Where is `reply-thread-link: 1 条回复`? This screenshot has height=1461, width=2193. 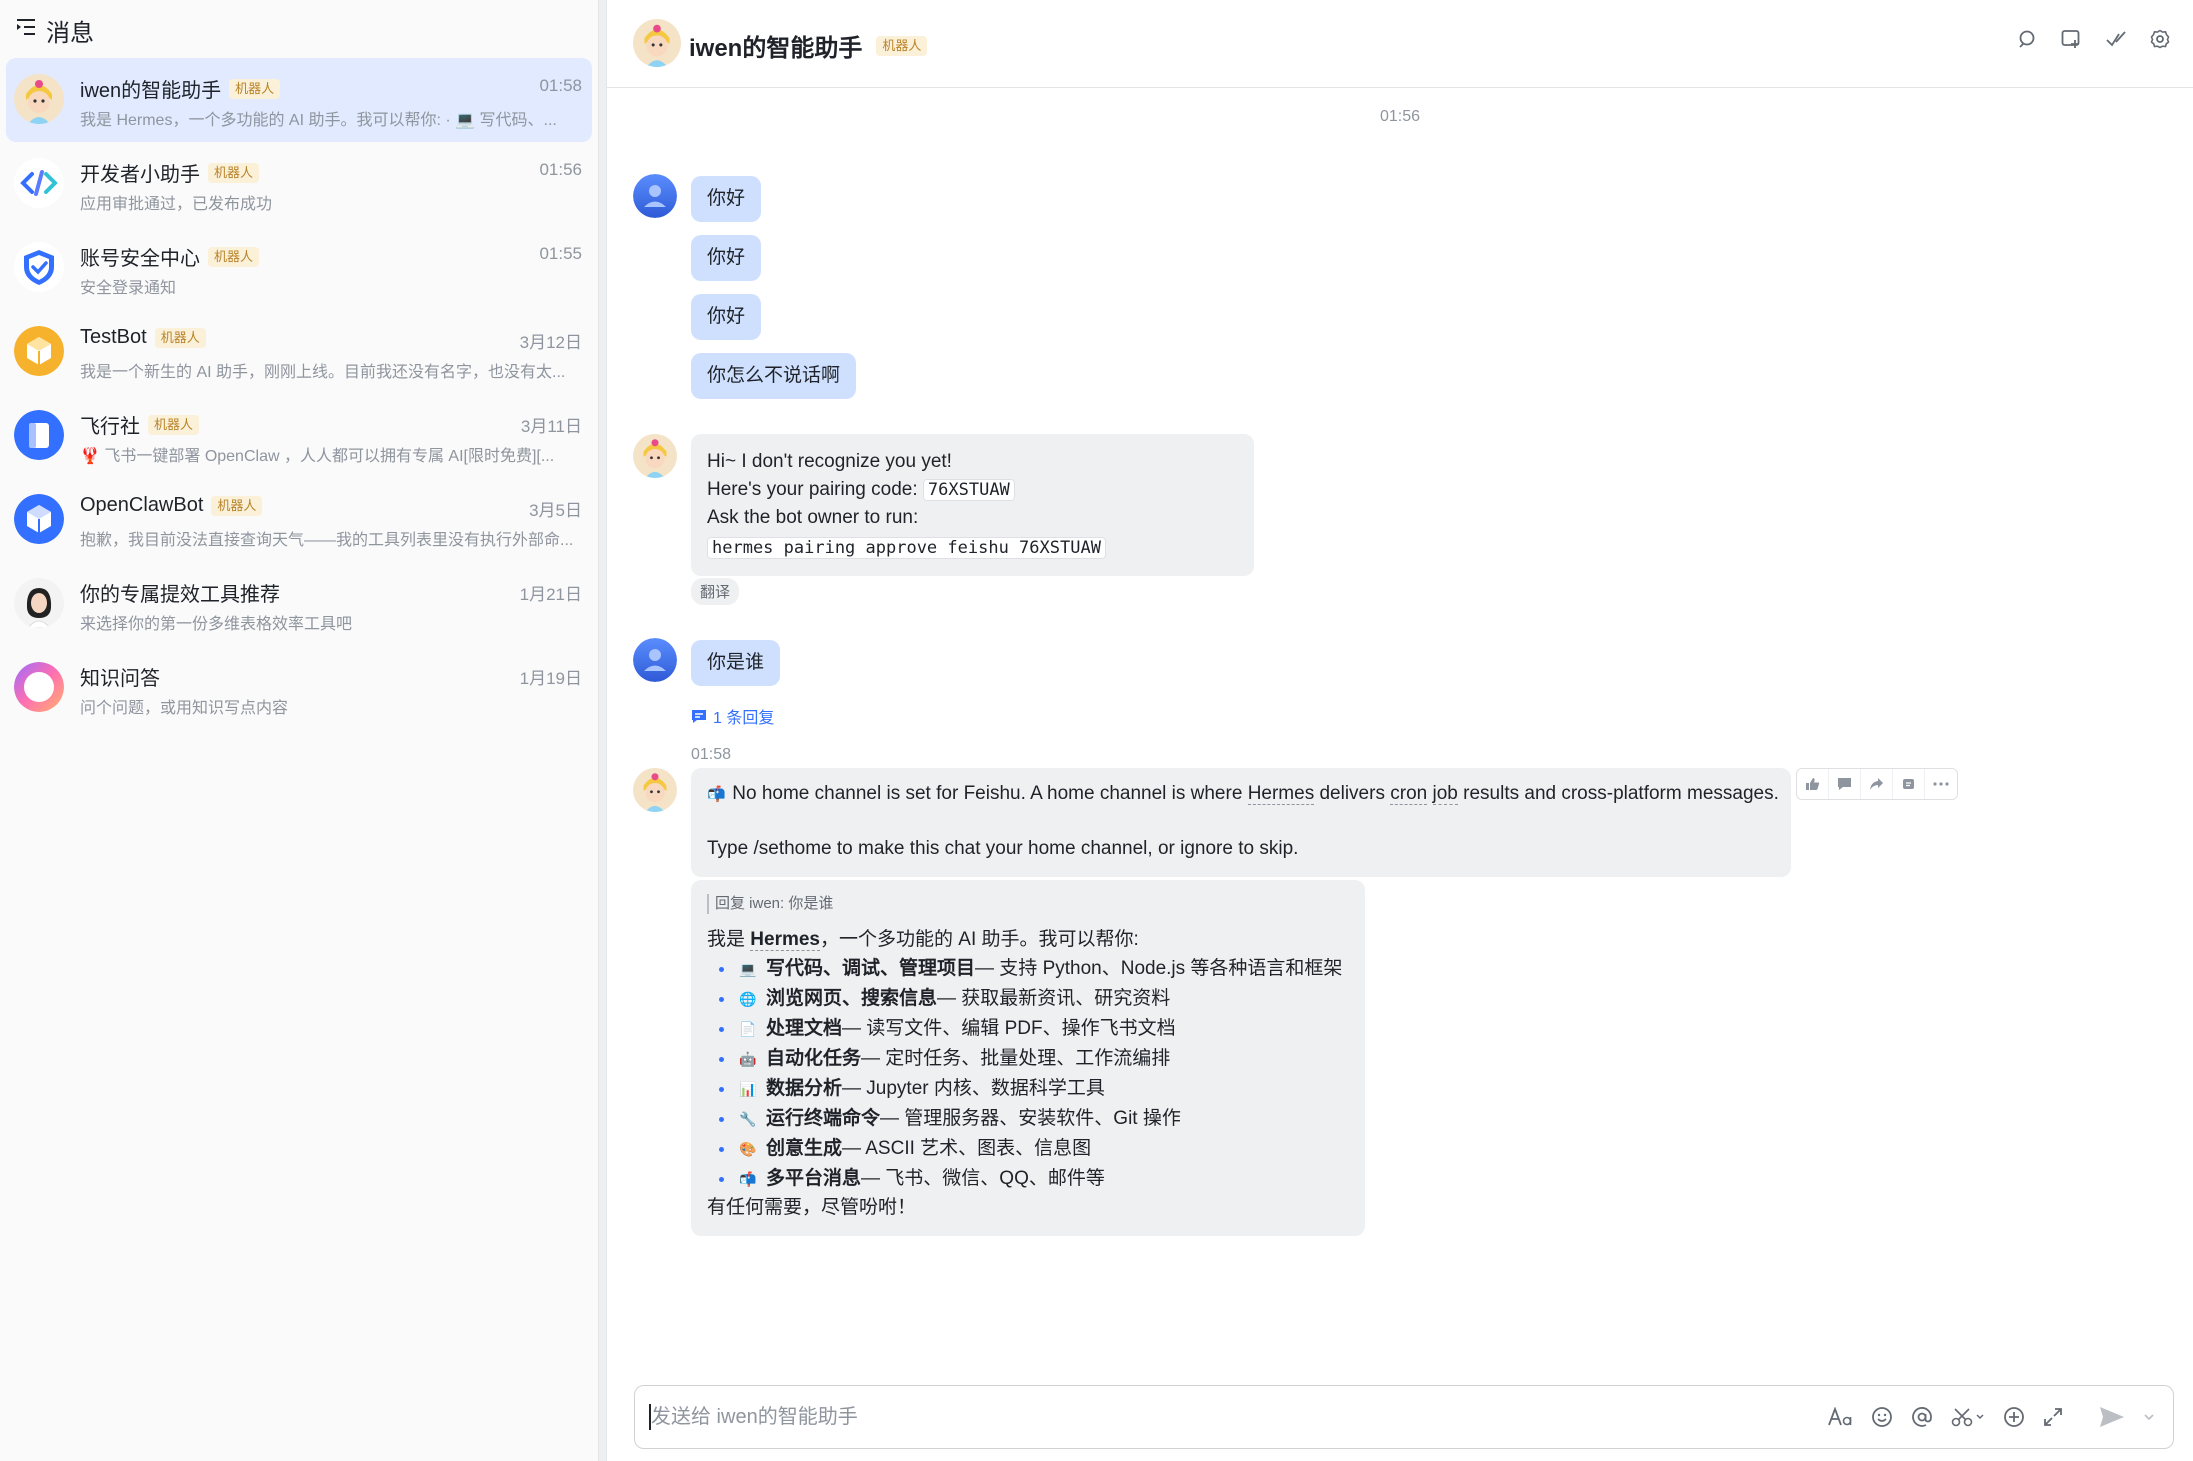
reply-thread-link: 1 条回复 is located at coordinates (732, 716).